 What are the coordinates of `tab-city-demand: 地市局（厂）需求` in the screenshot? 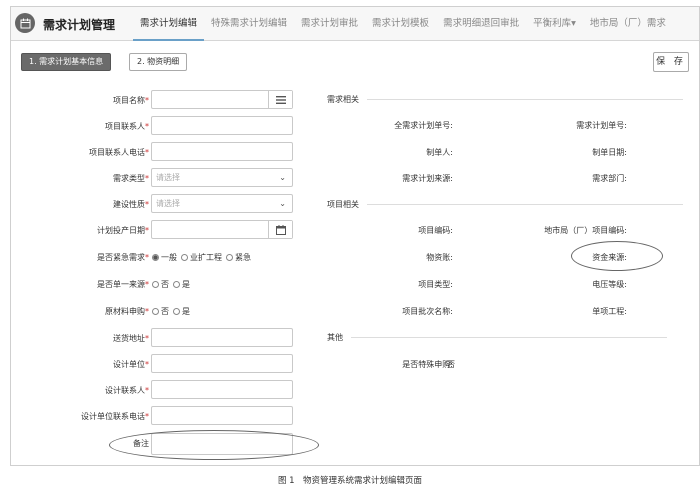 It's located at (628, 24).